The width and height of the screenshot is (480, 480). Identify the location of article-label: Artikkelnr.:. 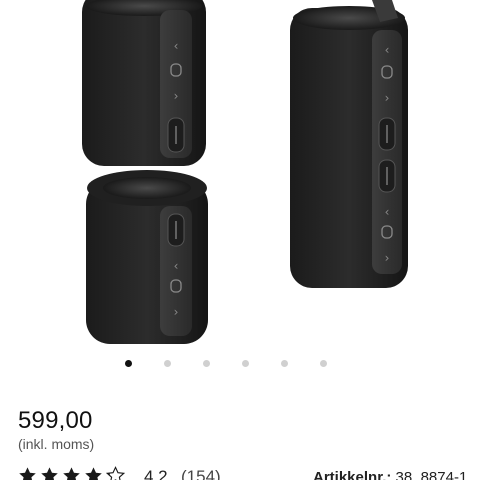
(352, 474).